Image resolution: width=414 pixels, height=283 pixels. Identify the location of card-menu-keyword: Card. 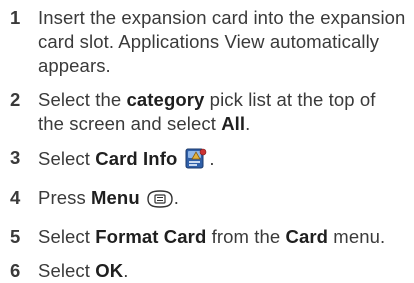
(307, 236).